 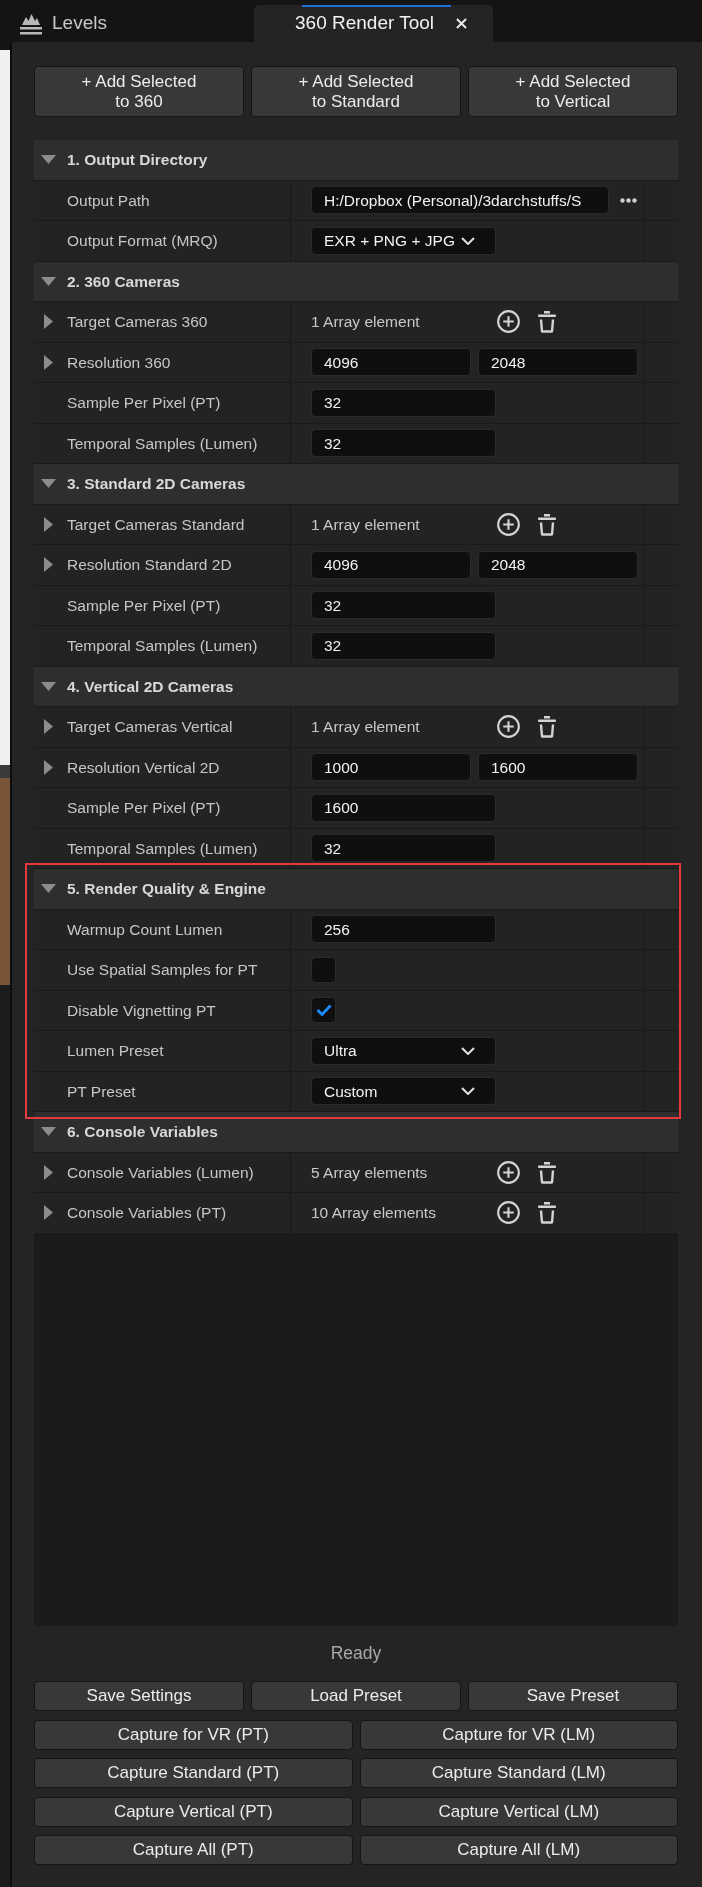 I want to click on add-selected-button: + Add Selected to Standard, so click(x=356, y=91).